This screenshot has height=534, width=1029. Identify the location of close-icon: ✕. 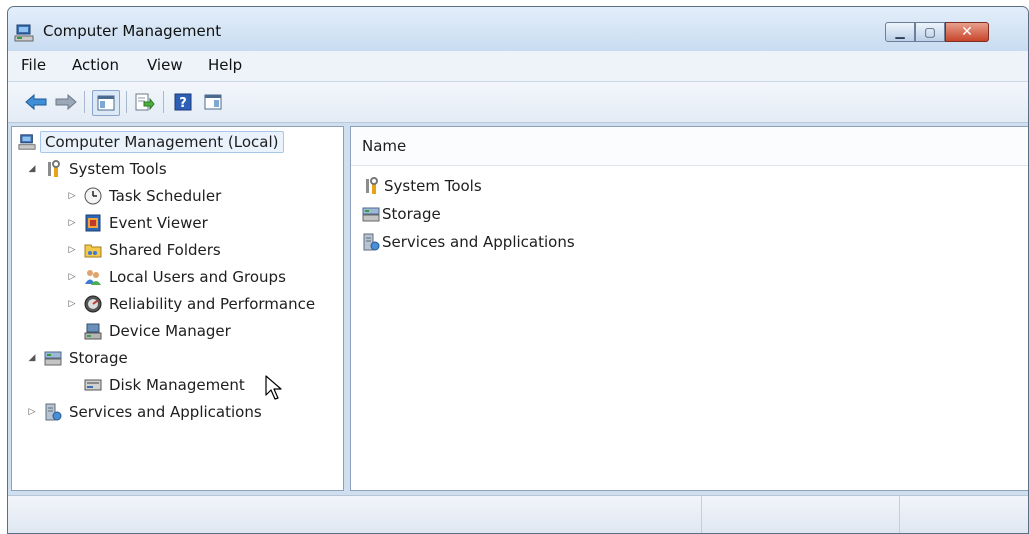
(967, 32).